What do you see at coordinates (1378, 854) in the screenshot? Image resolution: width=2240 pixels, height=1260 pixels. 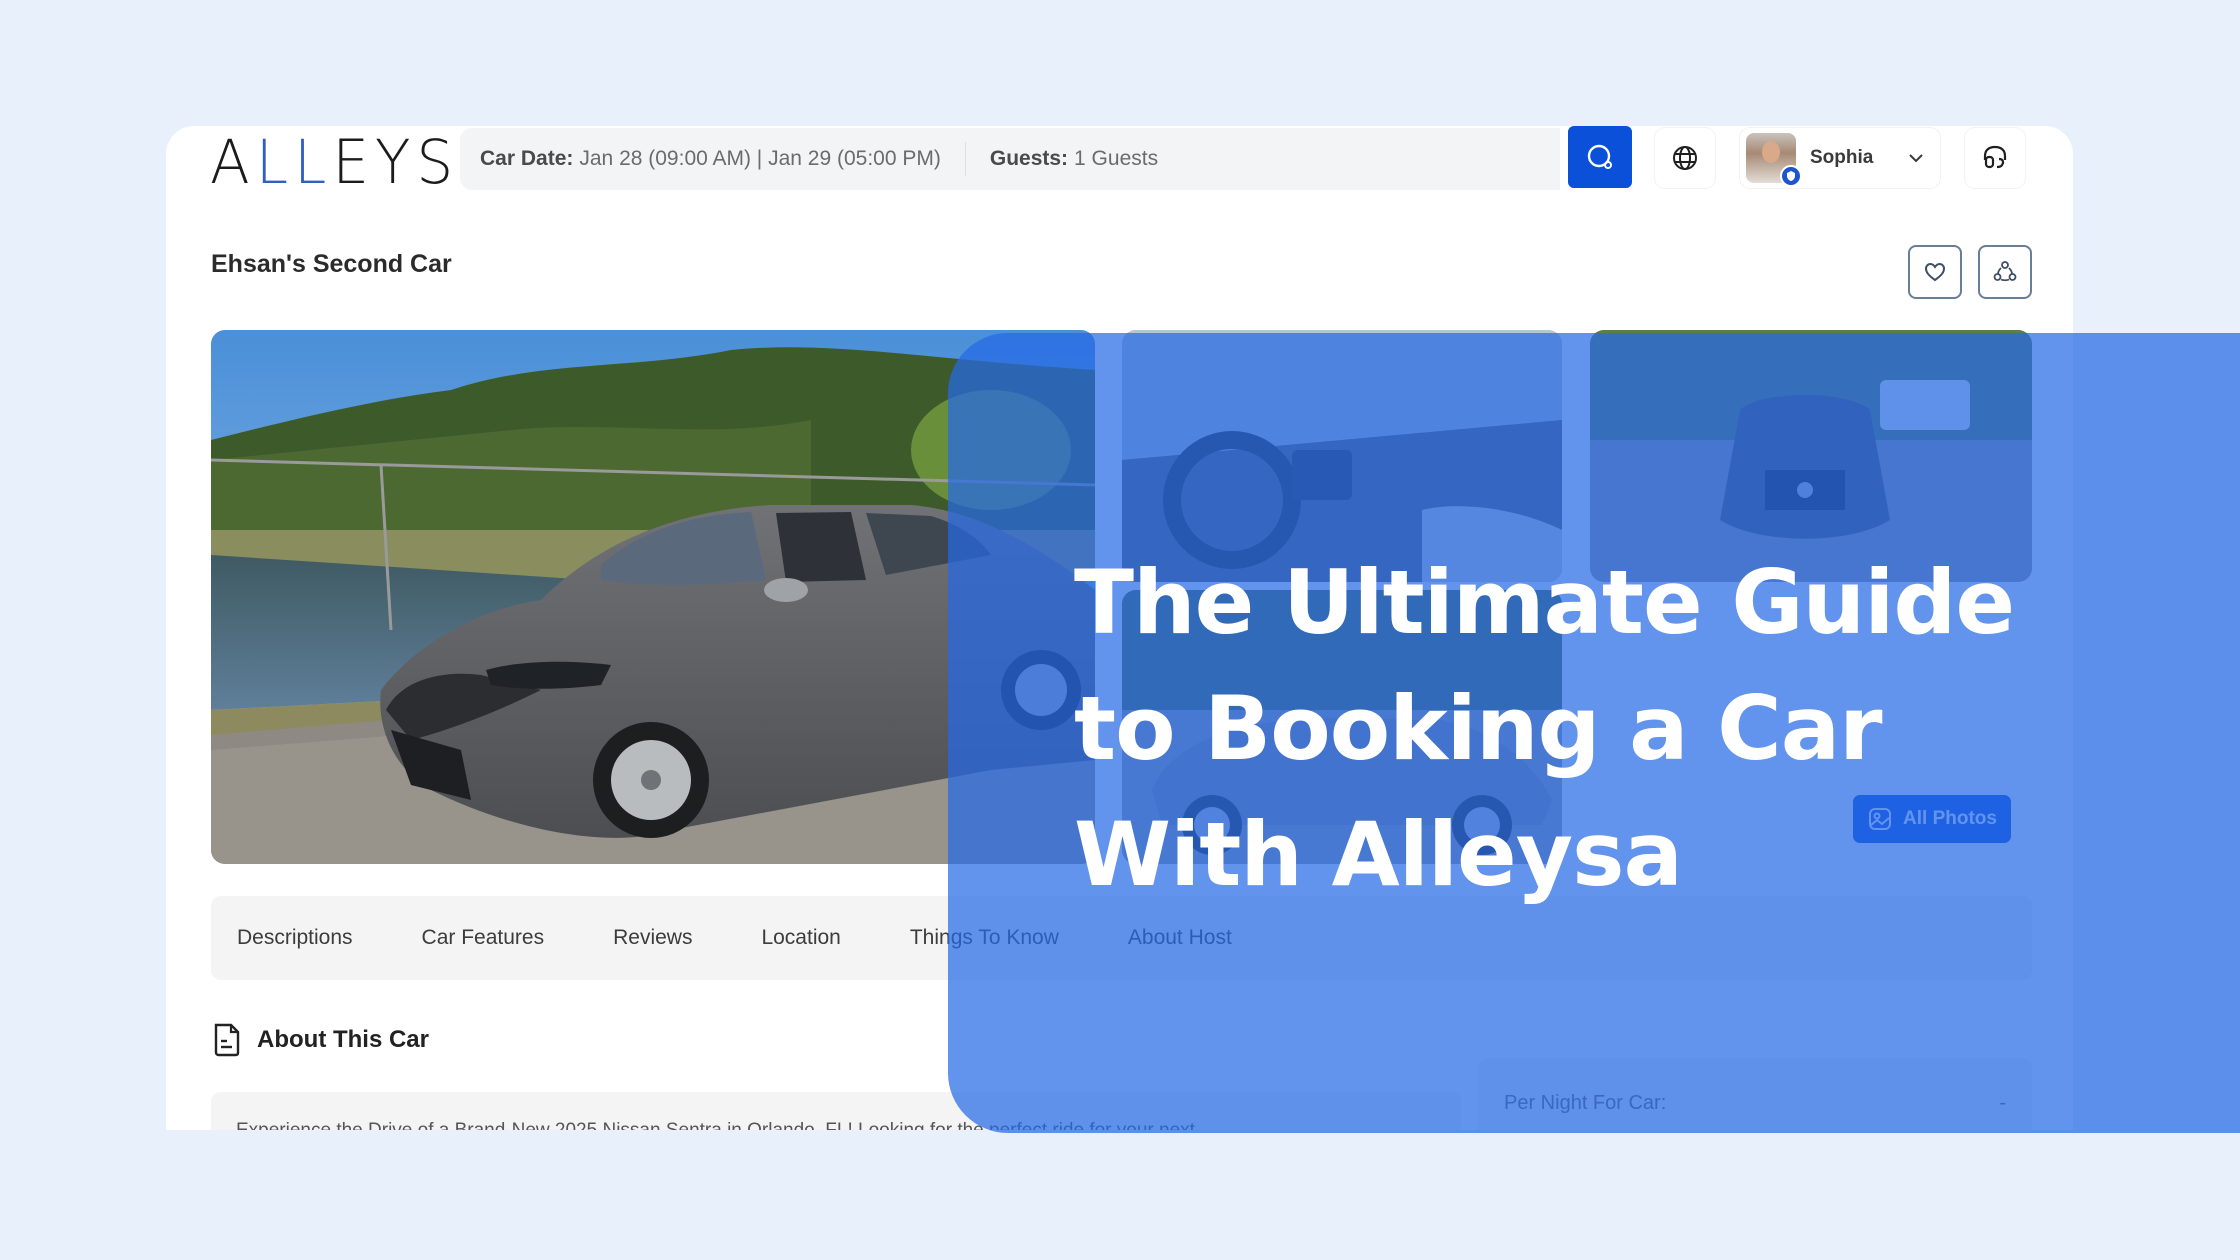 I see `headline-line-3: With Alleysa` at bounding box center [1378, 854].